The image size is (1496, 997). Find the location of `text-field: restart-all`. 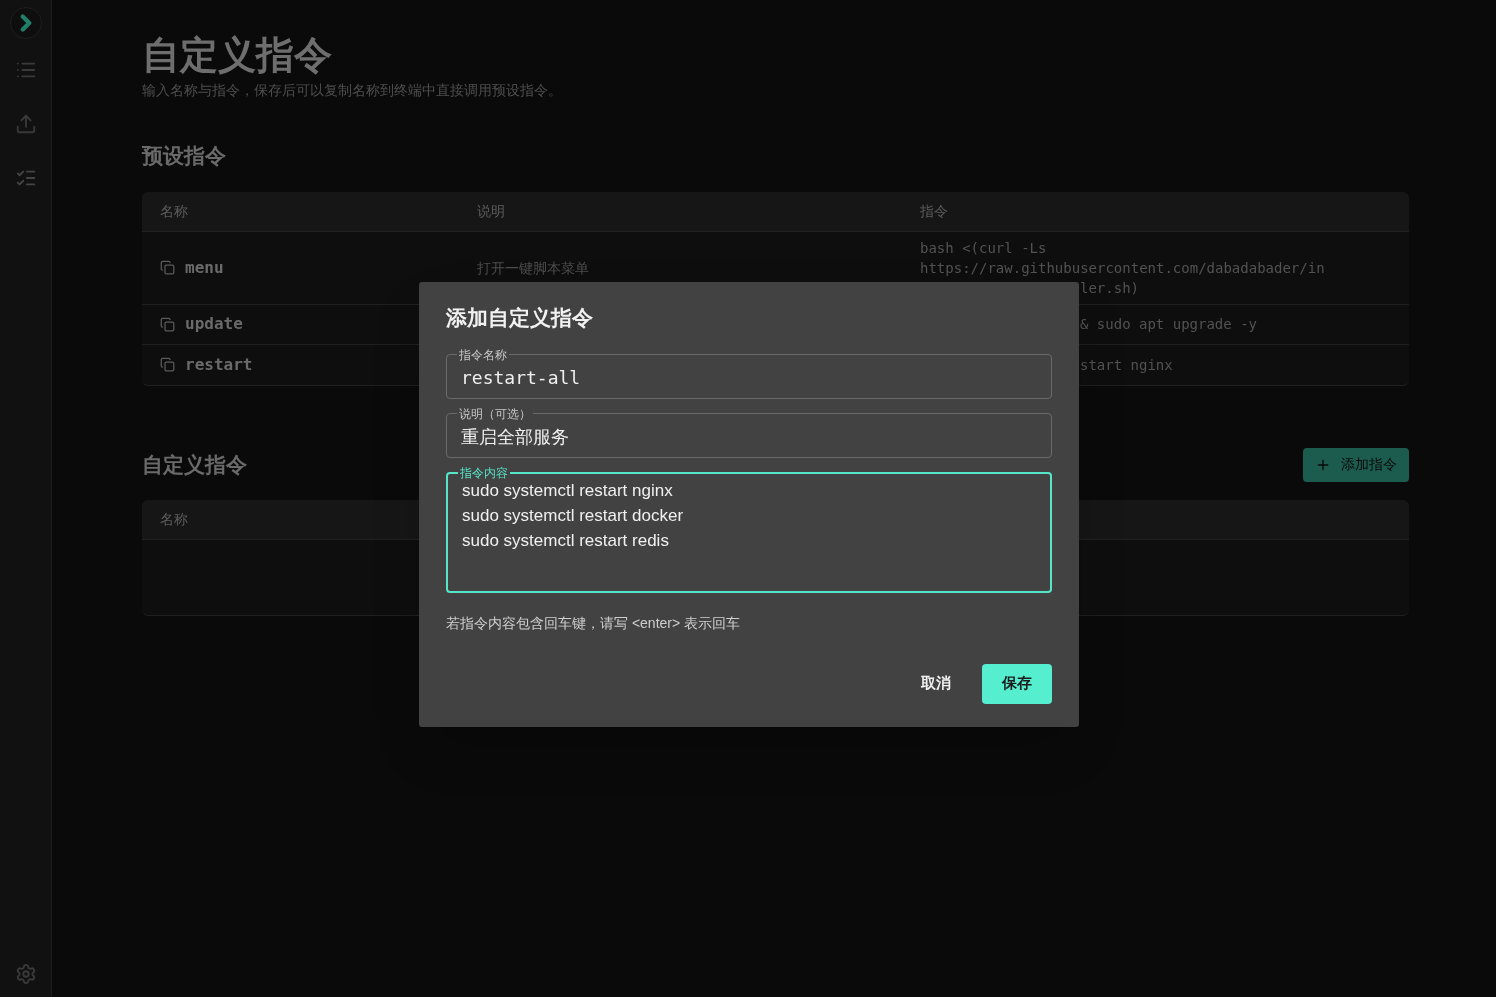

text-field: restart-all is located at coordinates (749, 377).